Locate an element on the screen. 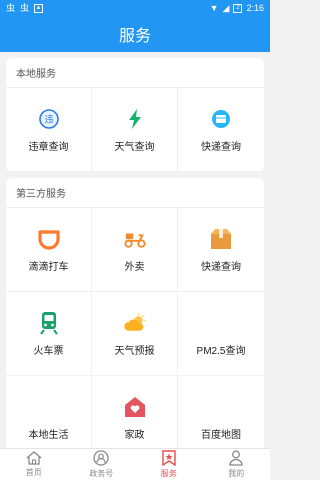 Image resolution: width=320 pixels, height=480 pixels. bookmark-star-icon is located at coordinates (169, 458).